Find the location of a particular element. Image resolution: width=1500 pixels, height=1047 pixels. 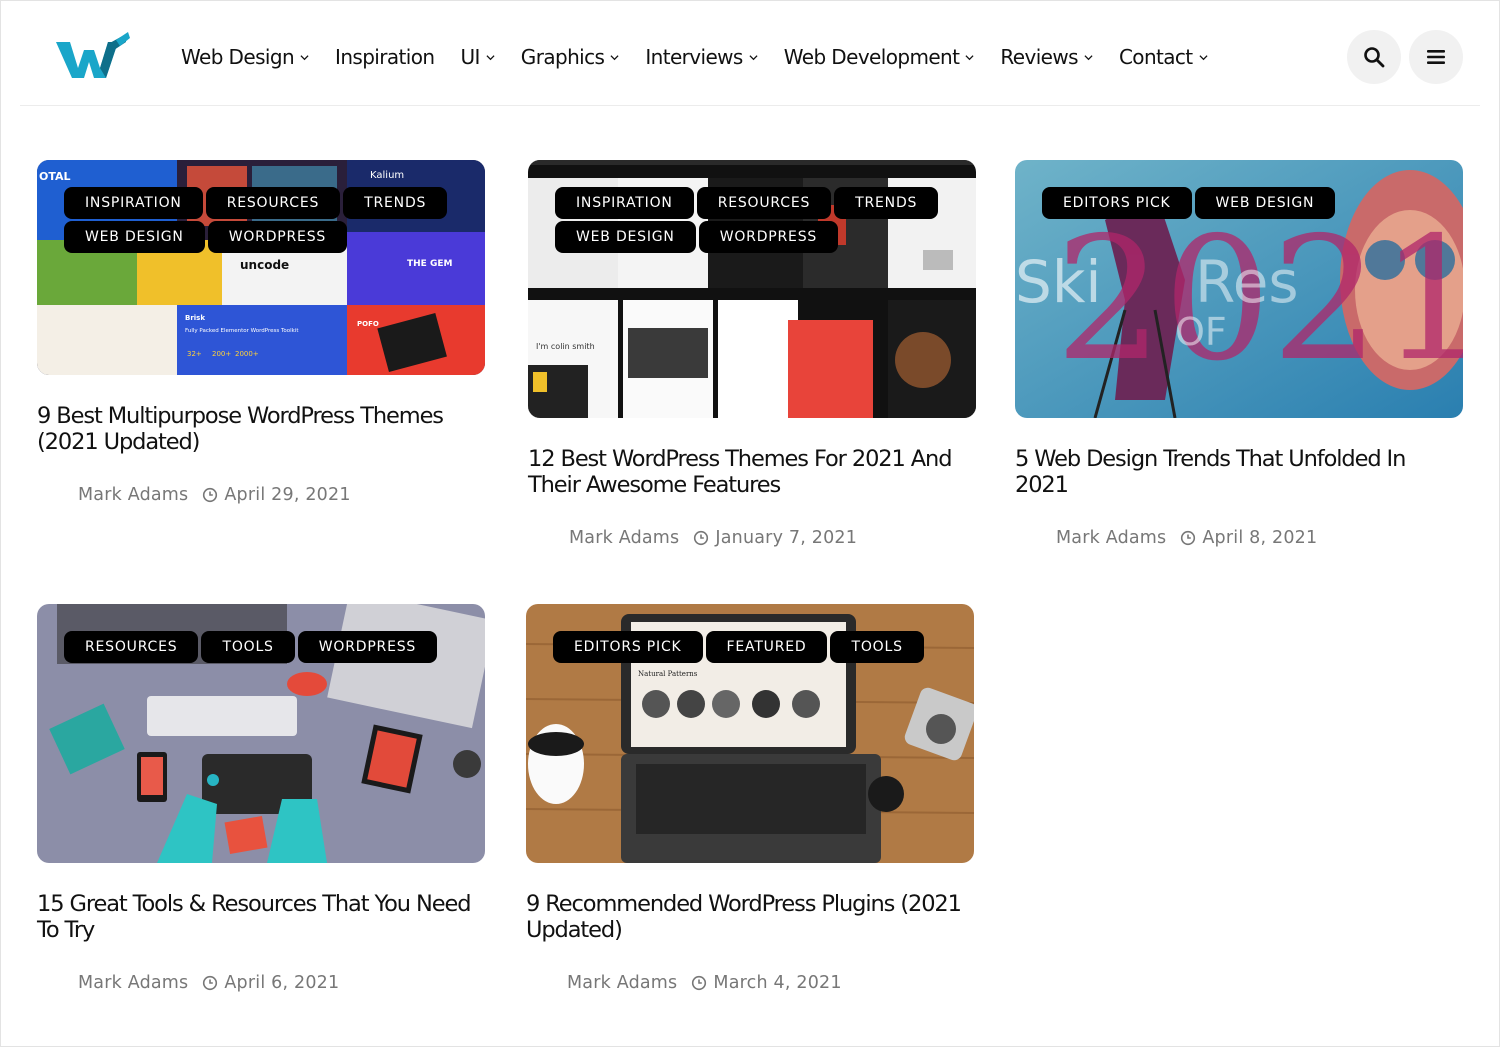

post-meta: Mark Adams April 8, 2021 is located at coordinates (1259, 538).